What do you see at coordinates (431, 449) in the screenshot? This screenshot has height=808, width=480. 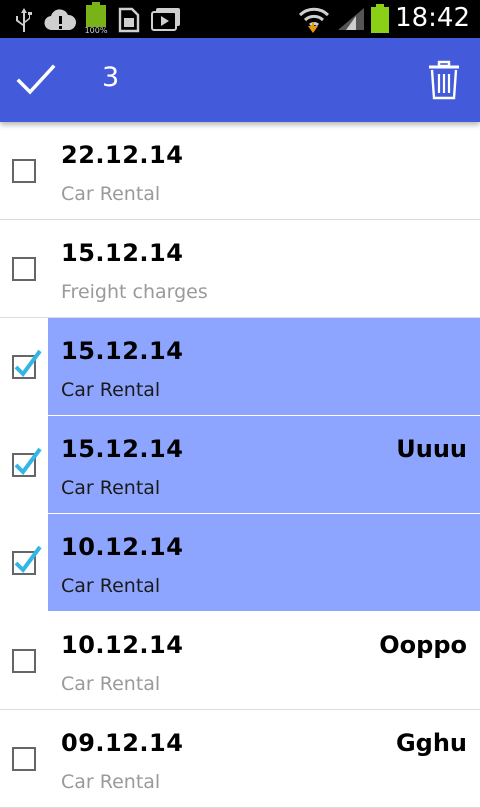 I see `item-note: Uuuu` at bounding box center [431, 449].